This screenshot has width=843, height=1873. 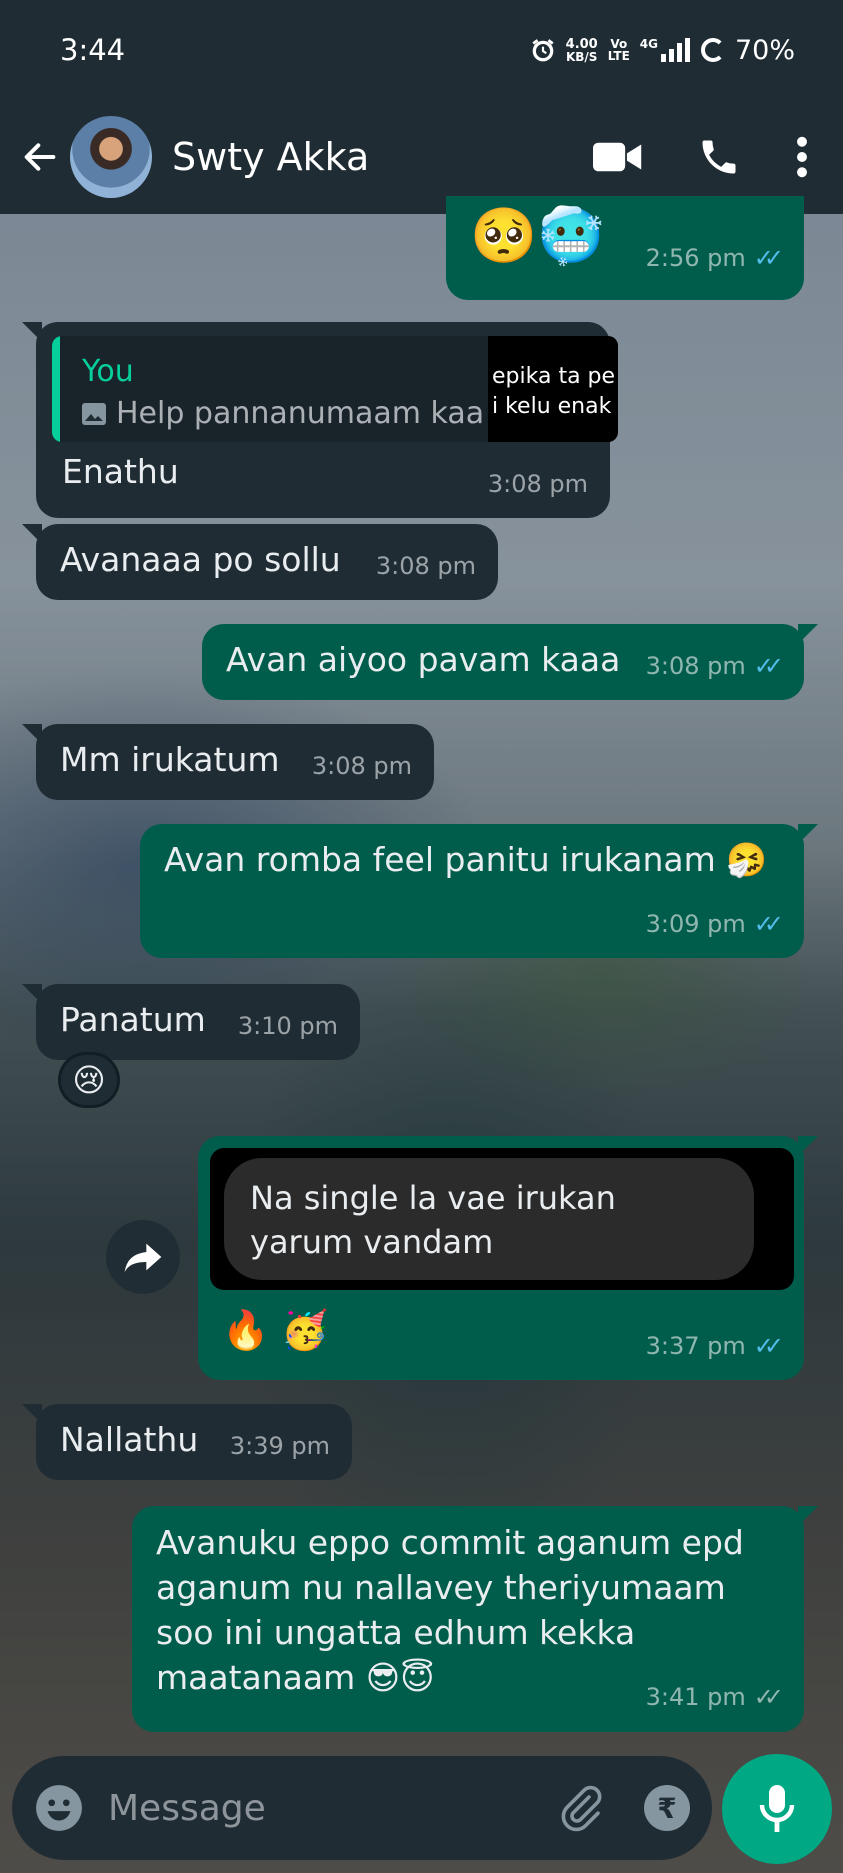 I want to click on microphone-icon, so click(x=777, y=1808).